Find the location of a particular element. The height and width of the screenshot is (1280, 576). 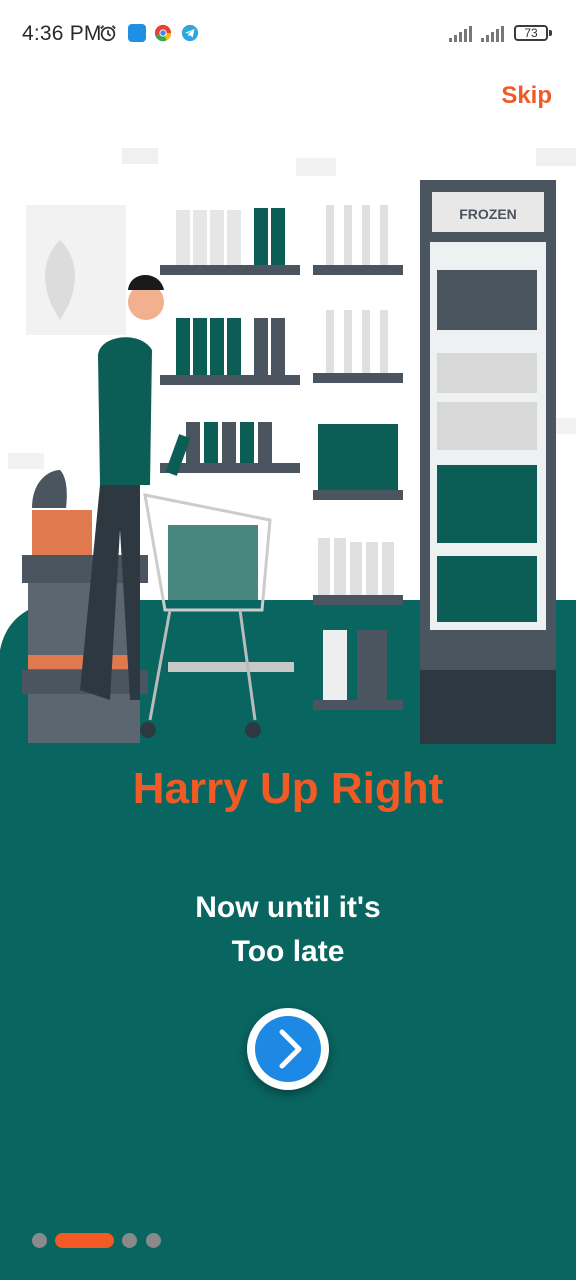

onboarding-headline: Harry Up Right is located at coordinates (288, 788).